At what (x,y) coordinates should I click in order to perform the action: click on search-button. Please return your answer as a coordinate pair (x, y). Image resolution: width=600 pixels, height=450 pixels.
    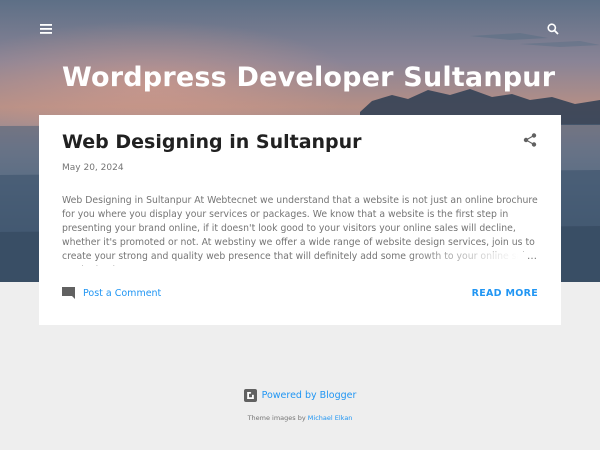
    Looking at the image, I should click on (553, 29).